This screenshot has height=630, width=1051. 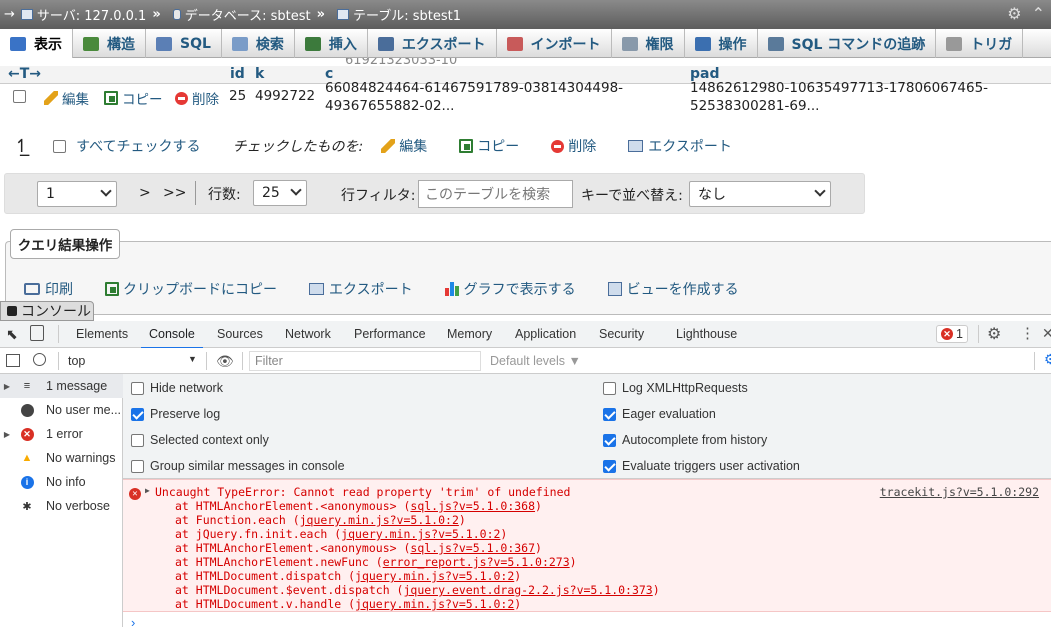 What do you see at coordinates (495, 194) in the screenshot?
I see `row-filter-input: このテーブルを検索` at bounding box center [495, 194].